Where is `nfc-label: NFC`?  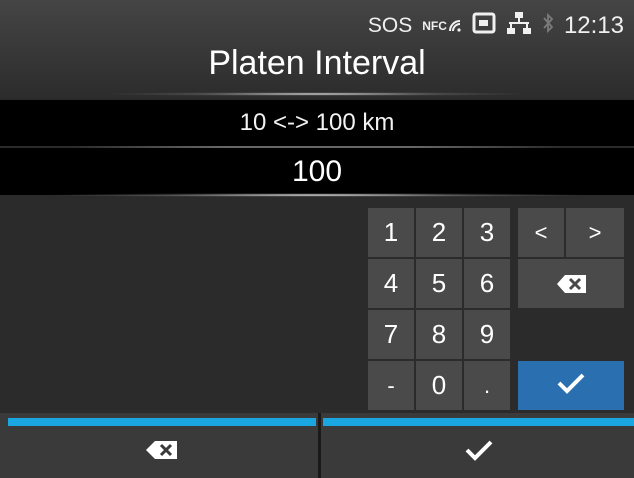 nfc-label: NFC is located at coordinates (434, 26).